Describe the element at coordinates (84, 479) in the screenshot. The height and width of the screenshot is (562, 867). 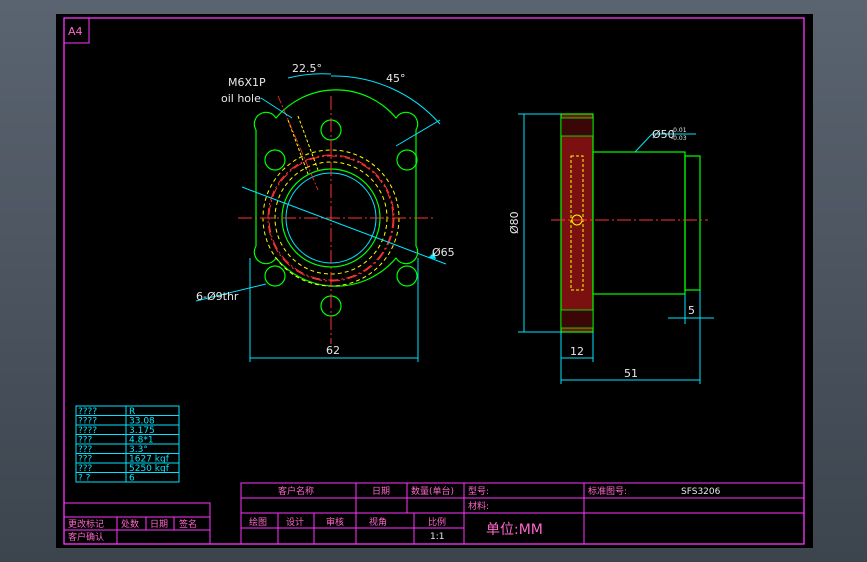
I see `spec-key: ? ?` at that location.